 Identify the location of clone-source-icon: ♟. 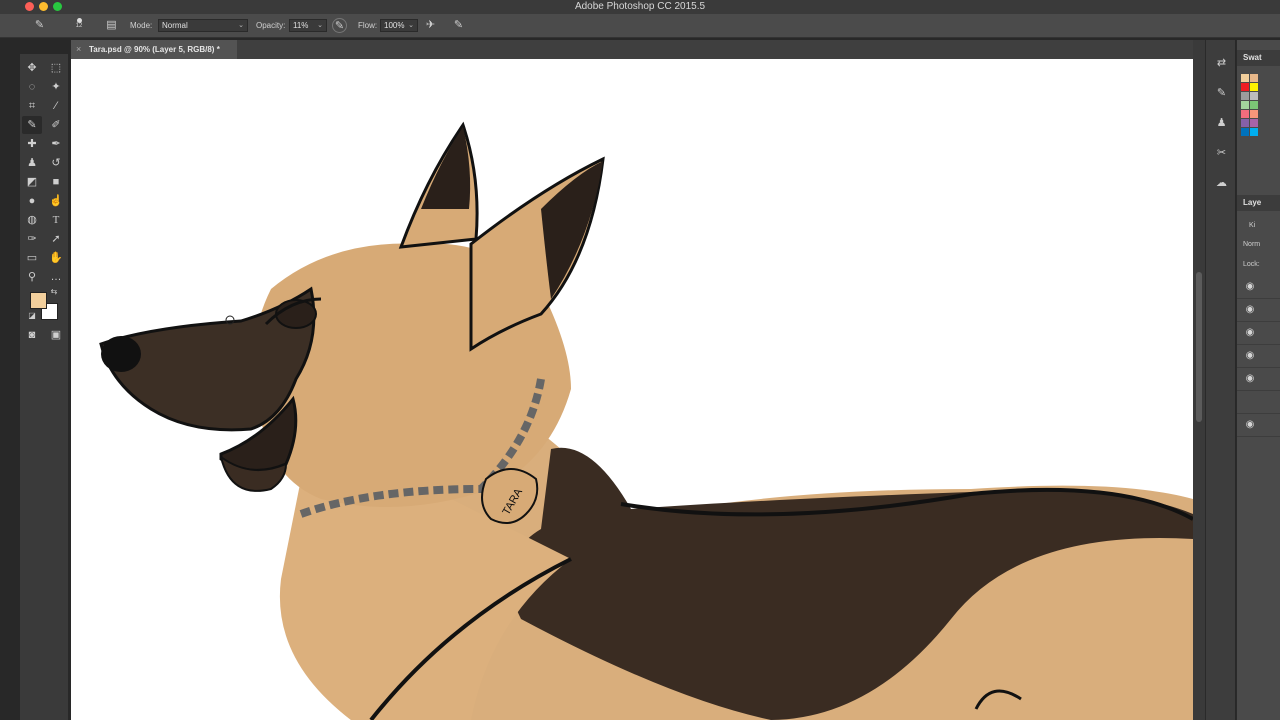
(1221, 123).